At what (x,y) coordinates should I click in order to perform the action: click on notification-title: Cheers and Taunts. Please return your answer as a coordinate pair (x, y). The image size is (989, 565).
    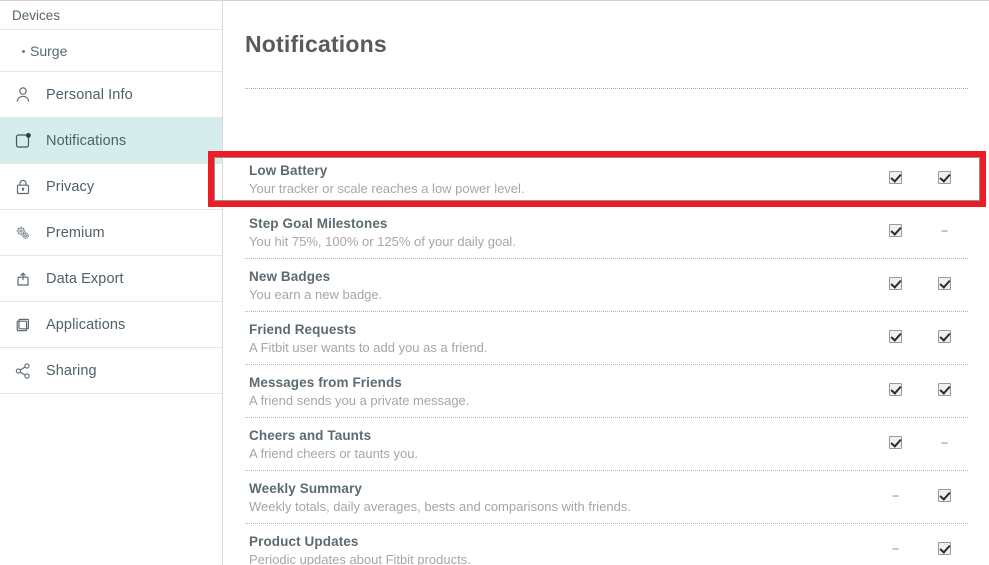
    Looking at the image, I should click on (310, 435).